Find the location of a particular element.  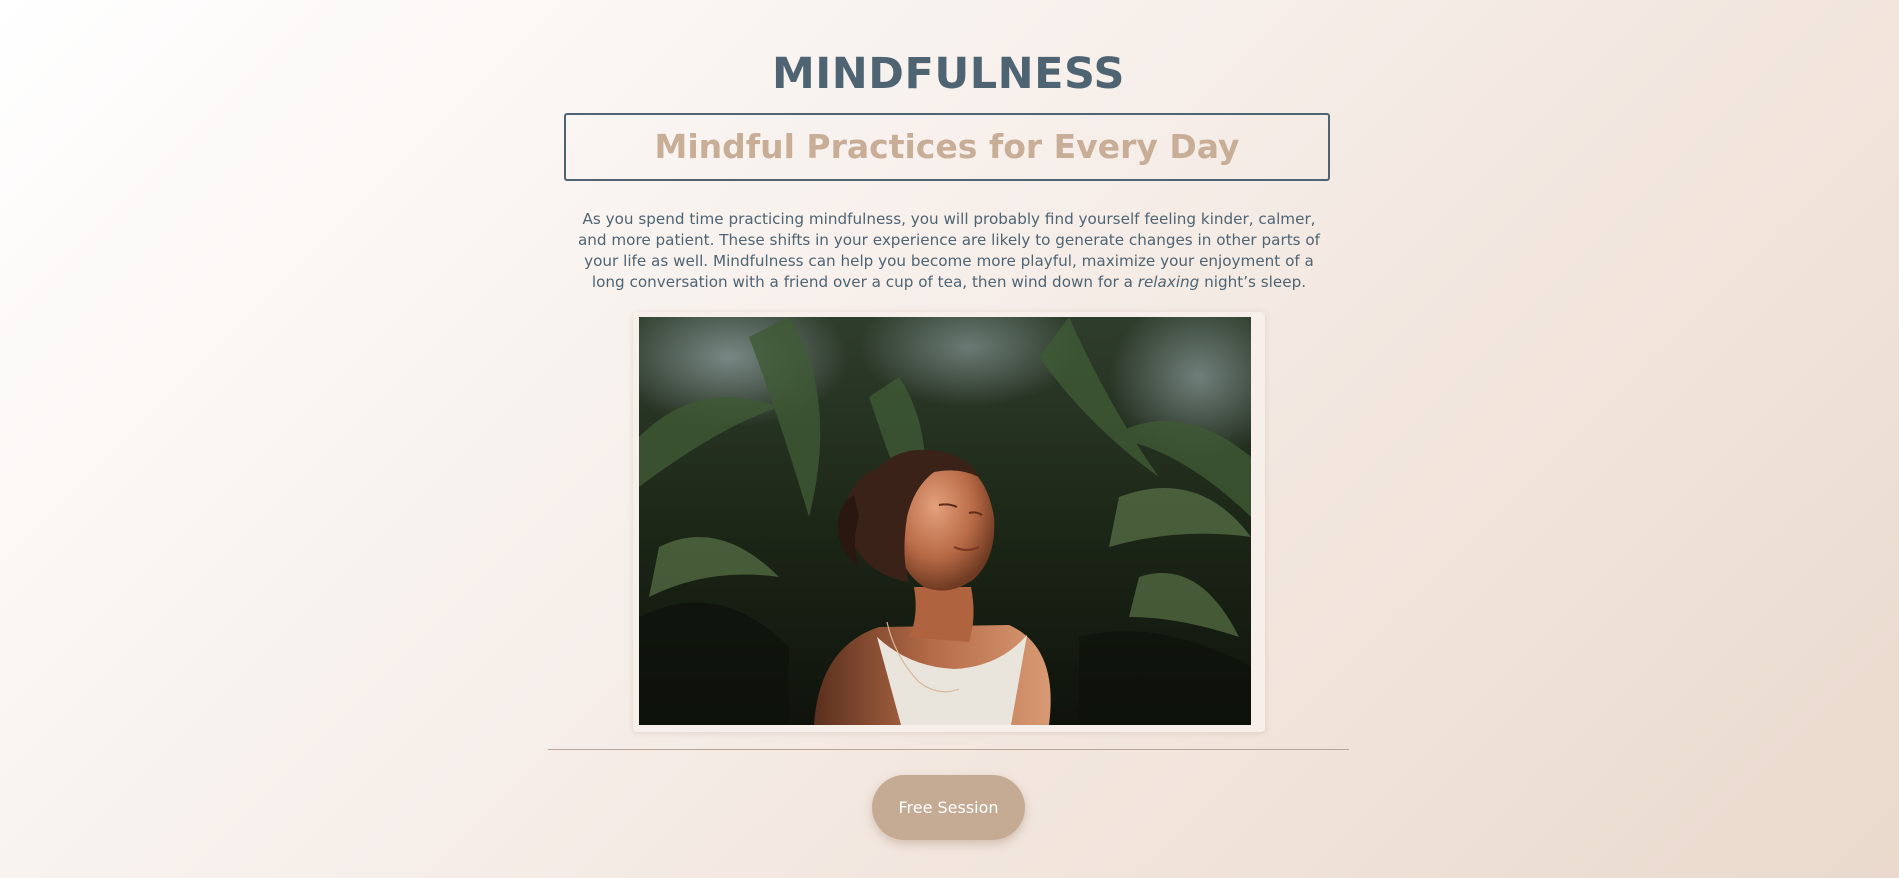

intro-emphasis: relaxing is located at coordinates (1168, 282).